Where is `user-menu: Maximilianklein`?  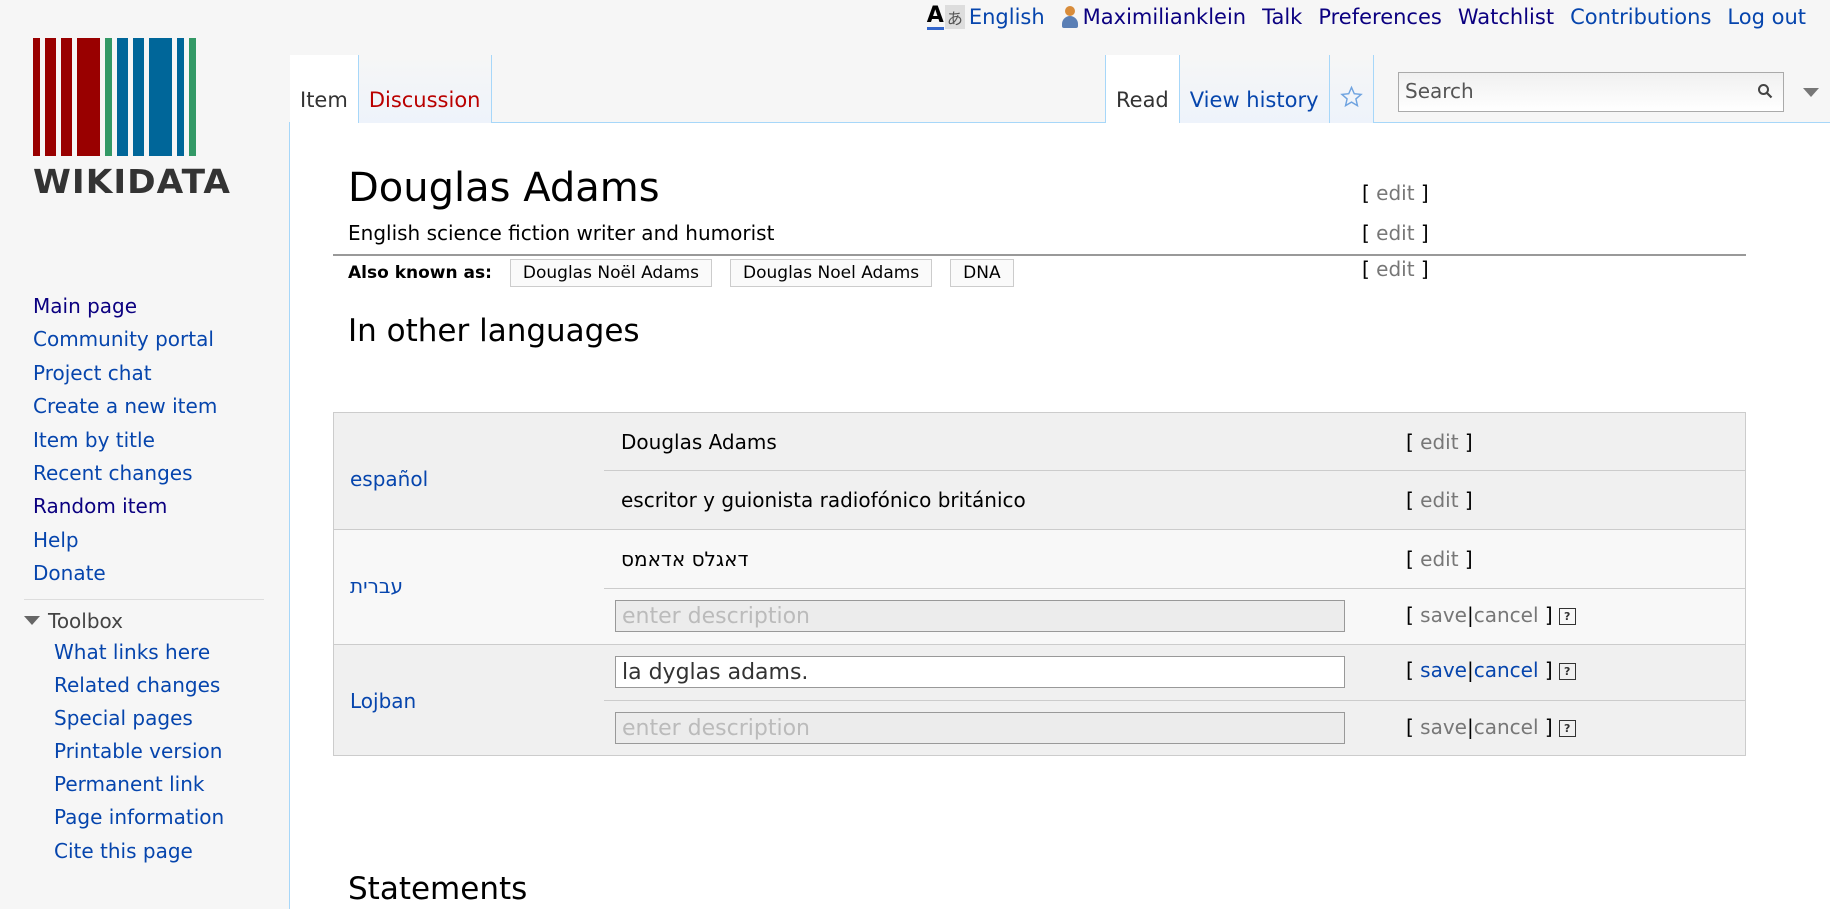
user-menu: Maximilianklein is located at coordinates (1153, 17).